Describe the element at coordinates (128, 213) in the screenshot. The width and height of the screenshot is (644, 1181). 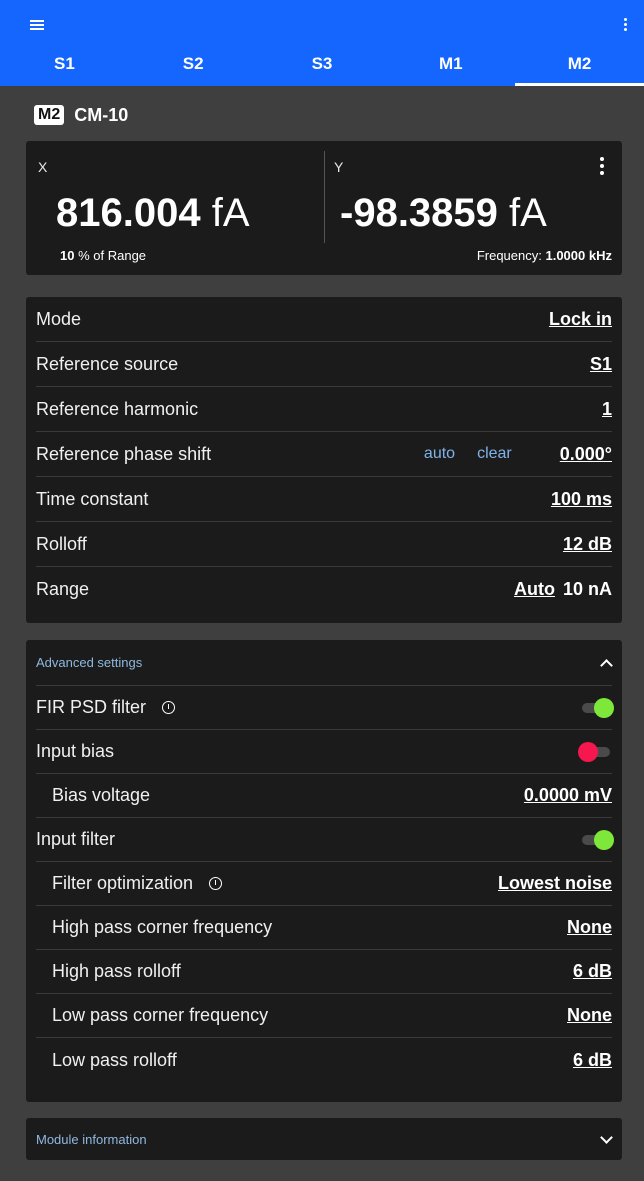
I see `x-number: 816.004` at that location.